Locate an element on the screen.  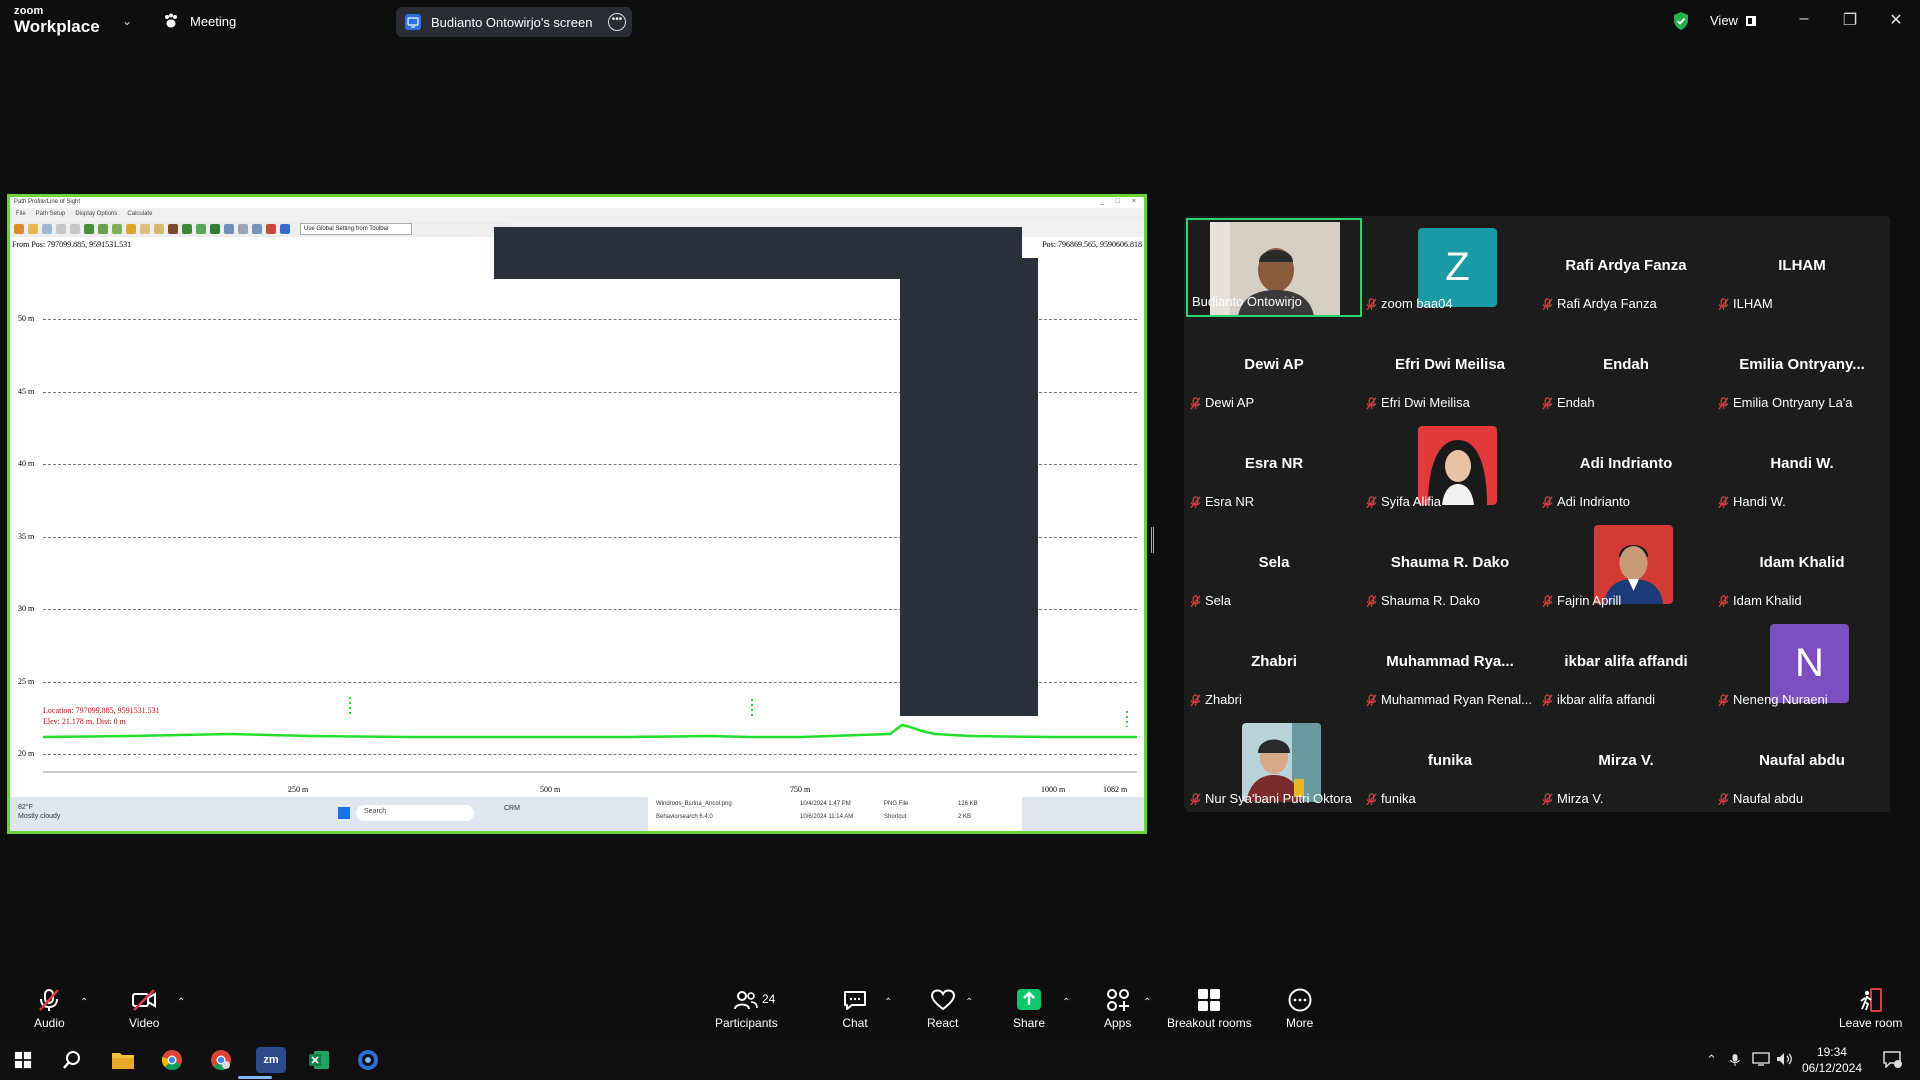
notification-icon is located at coordinates (1892, 1060).